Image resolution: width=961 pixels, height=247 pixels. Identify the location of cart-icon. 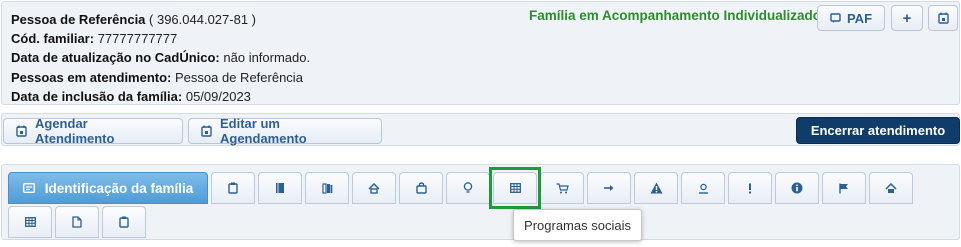
(562, 188).